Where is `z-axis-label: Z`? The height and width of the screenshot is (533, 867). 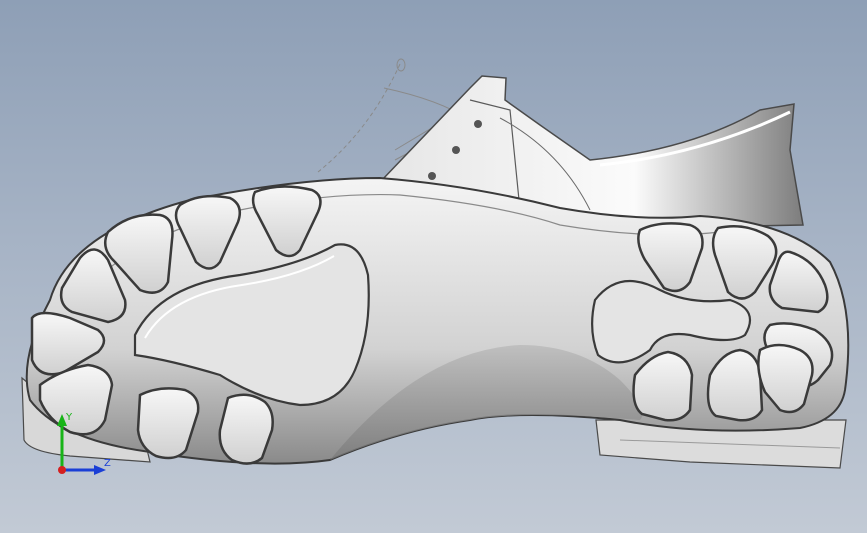 z-axis-label: Z is located at coordinates (107, 463).